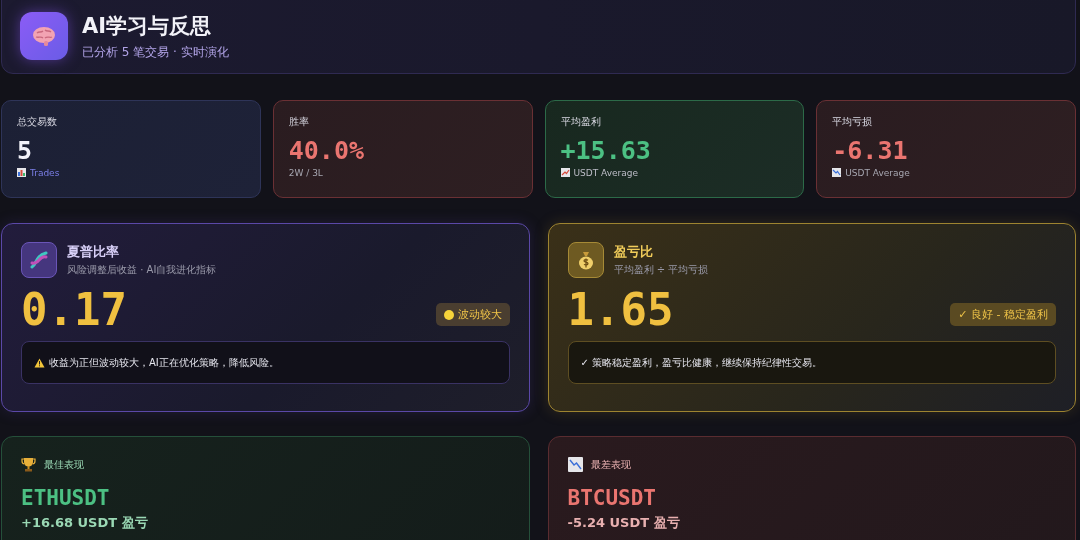 Image resolution: width=1080 pixels, height=540 pixels. What do you see at coordinates (479, 314) in the screenshot?
I see `badge-label: 波动较大` at bounding box center [479, 314].